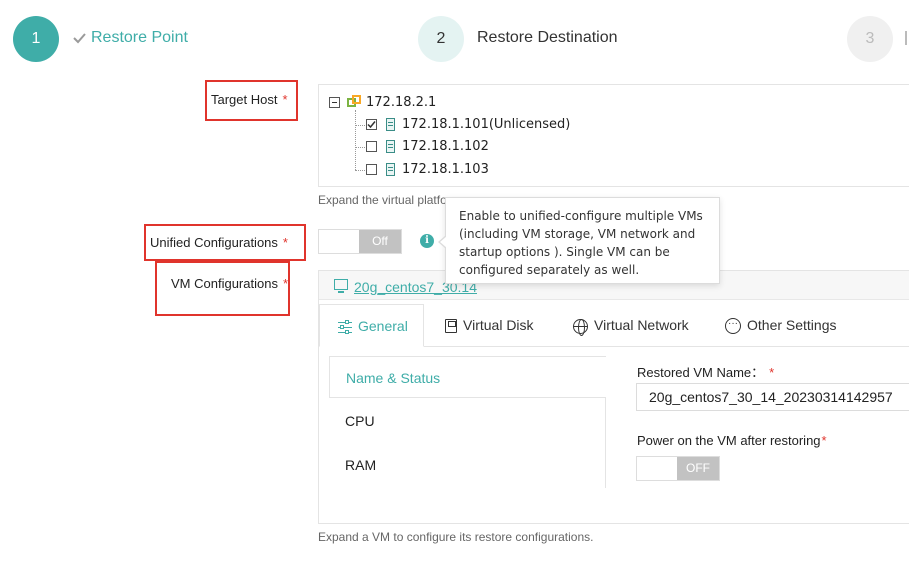 The width and height of the screenshot is (909, 567). I want to click on globe-icon, so click(580, 327).